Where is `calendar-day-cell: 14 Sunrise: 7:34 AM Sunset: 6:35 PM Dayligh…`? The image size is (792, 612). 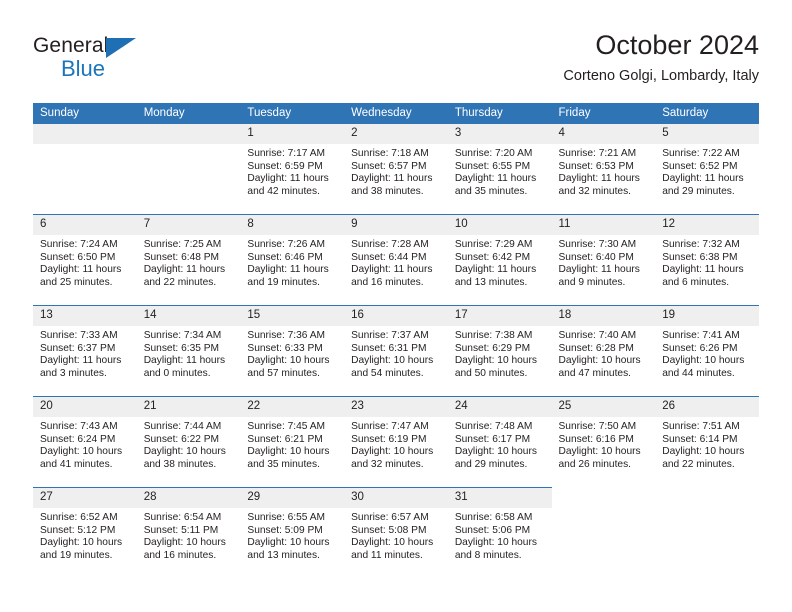
calendar-day-cell: 14 Sunrise: 7:34 AM Sunset: 6:35 PM Dayligh… is located at coordinates (188, 351).